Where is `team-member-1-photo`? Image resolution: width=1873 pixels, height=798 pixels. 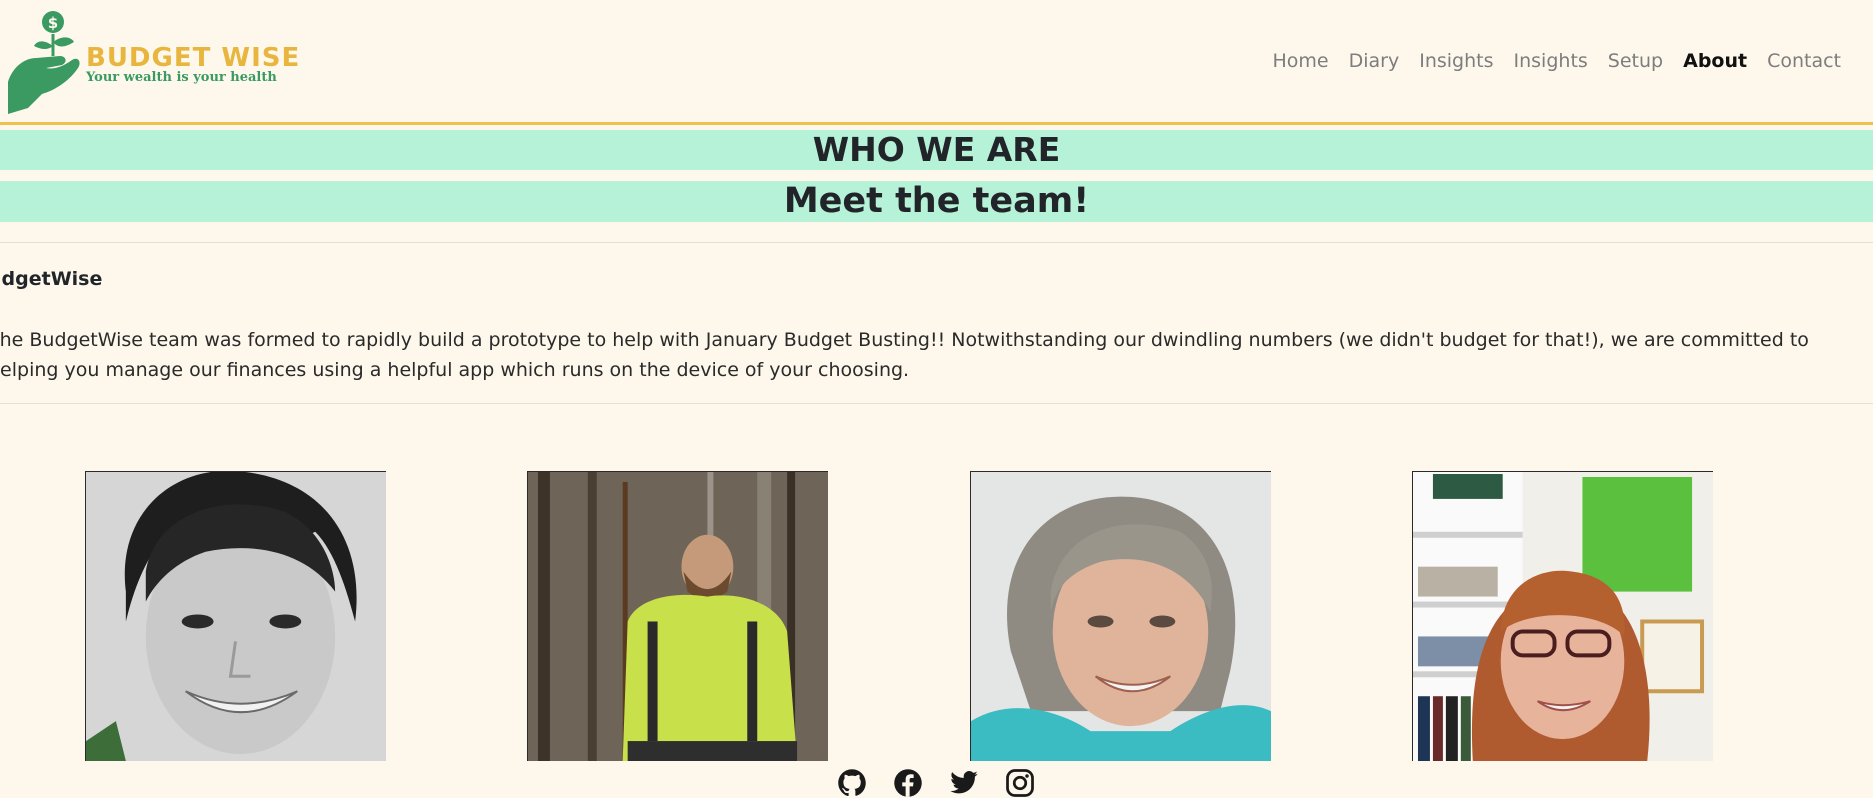 team-member-1-photo is located at coordinates (235, 616).